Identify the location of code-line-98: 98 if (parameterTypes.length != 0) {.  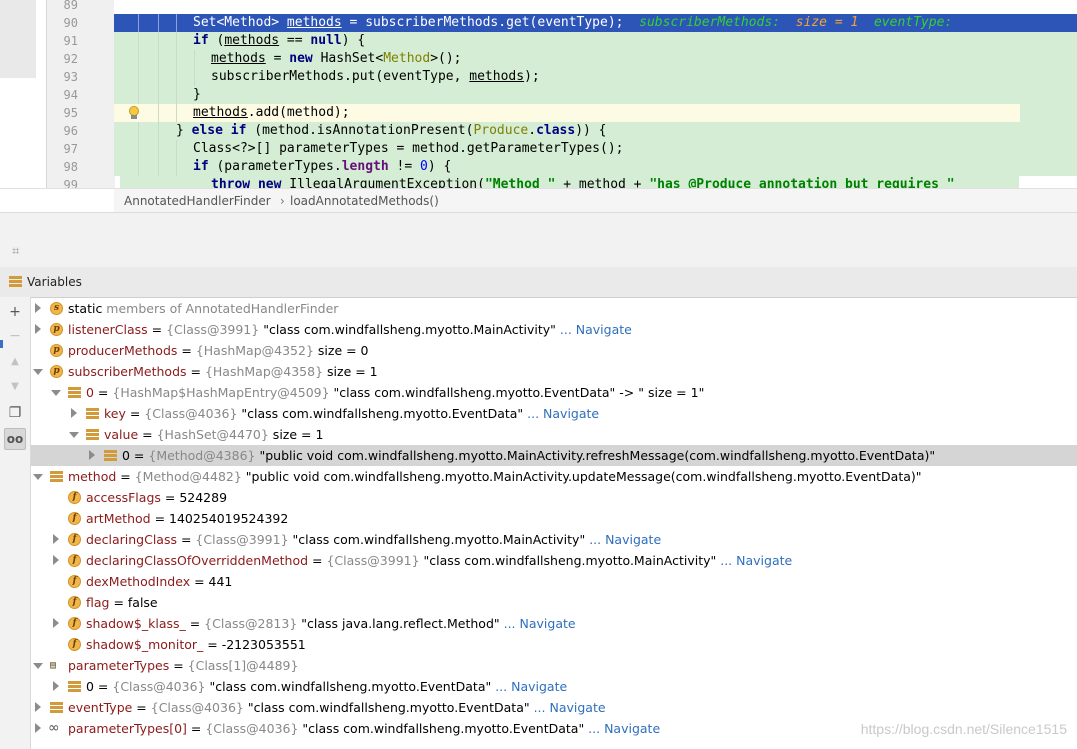
(538, 167).